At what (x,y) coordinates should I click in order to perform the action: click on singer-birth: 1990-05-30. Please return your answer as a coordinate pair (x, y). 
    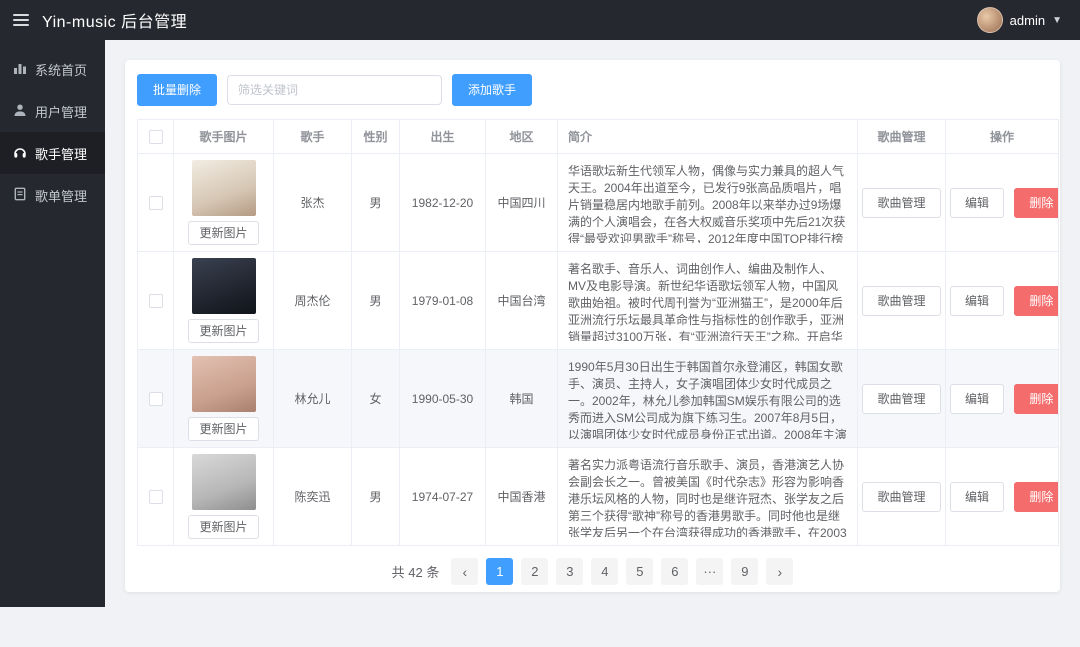
    Looking at the image, I should click on (443, 399).